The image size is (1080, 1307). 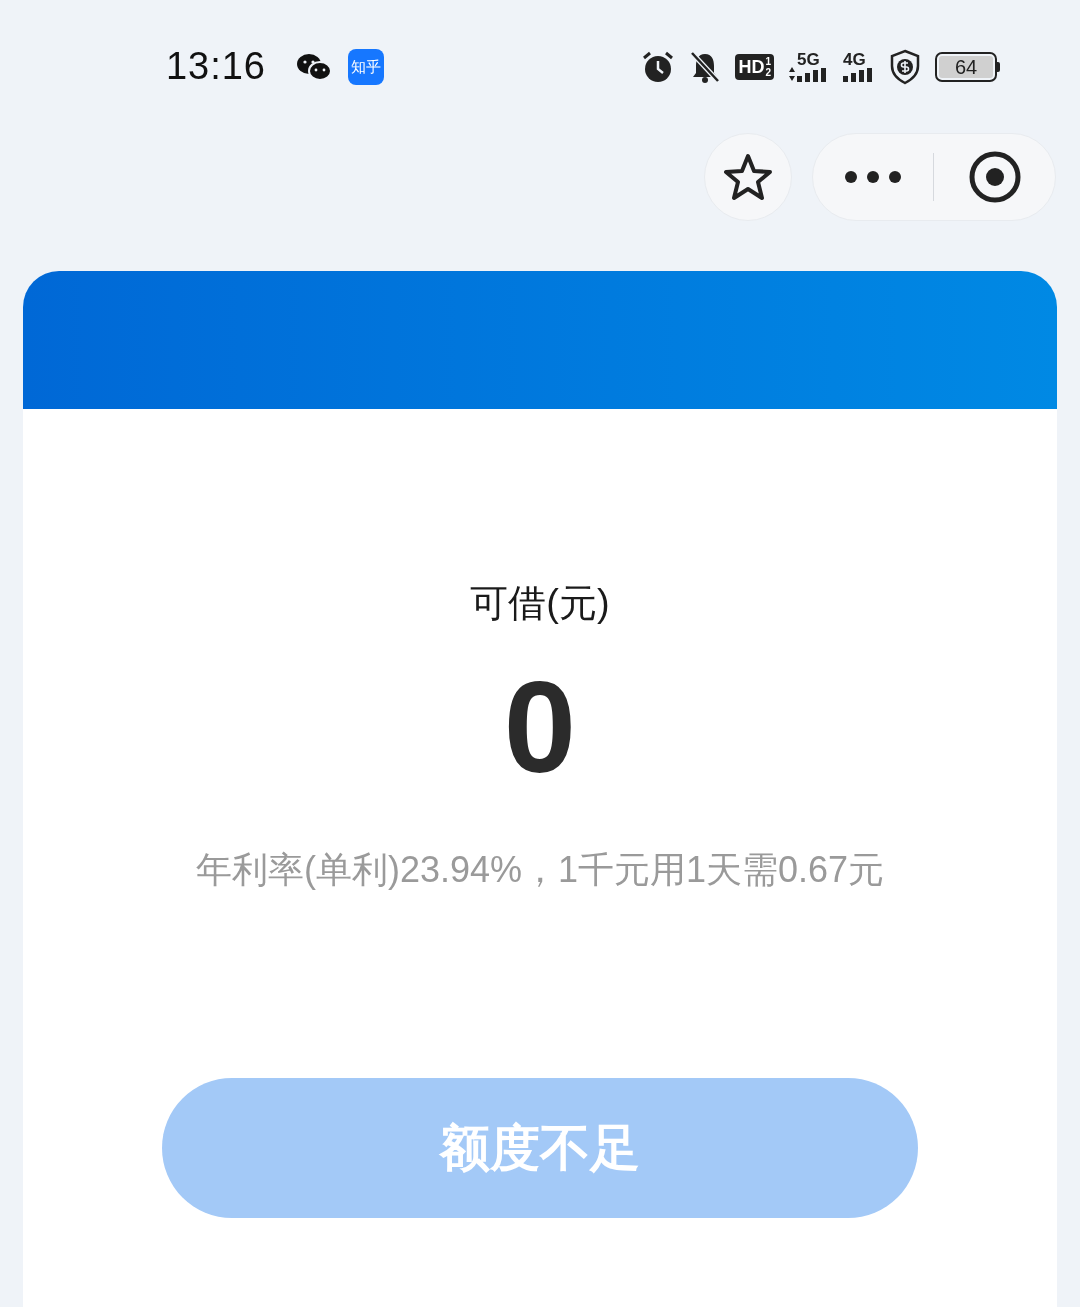 I want to click on available-label: 可借(元), so click(x=540, y=603).